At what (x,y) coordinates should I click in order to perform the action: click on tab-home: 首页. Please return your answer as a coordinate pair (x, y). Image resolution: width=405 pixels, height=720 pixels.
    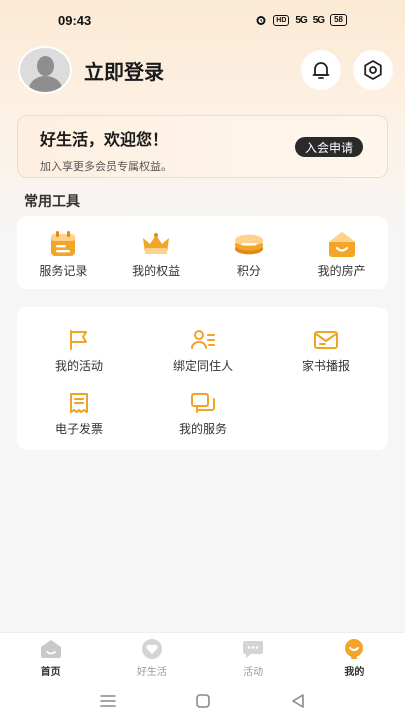
    Looking at the image, I should click on (51, 658).